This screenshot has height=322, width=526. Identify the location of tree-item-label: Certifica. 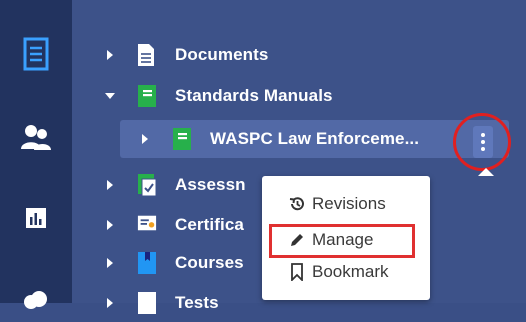
(209, 224).